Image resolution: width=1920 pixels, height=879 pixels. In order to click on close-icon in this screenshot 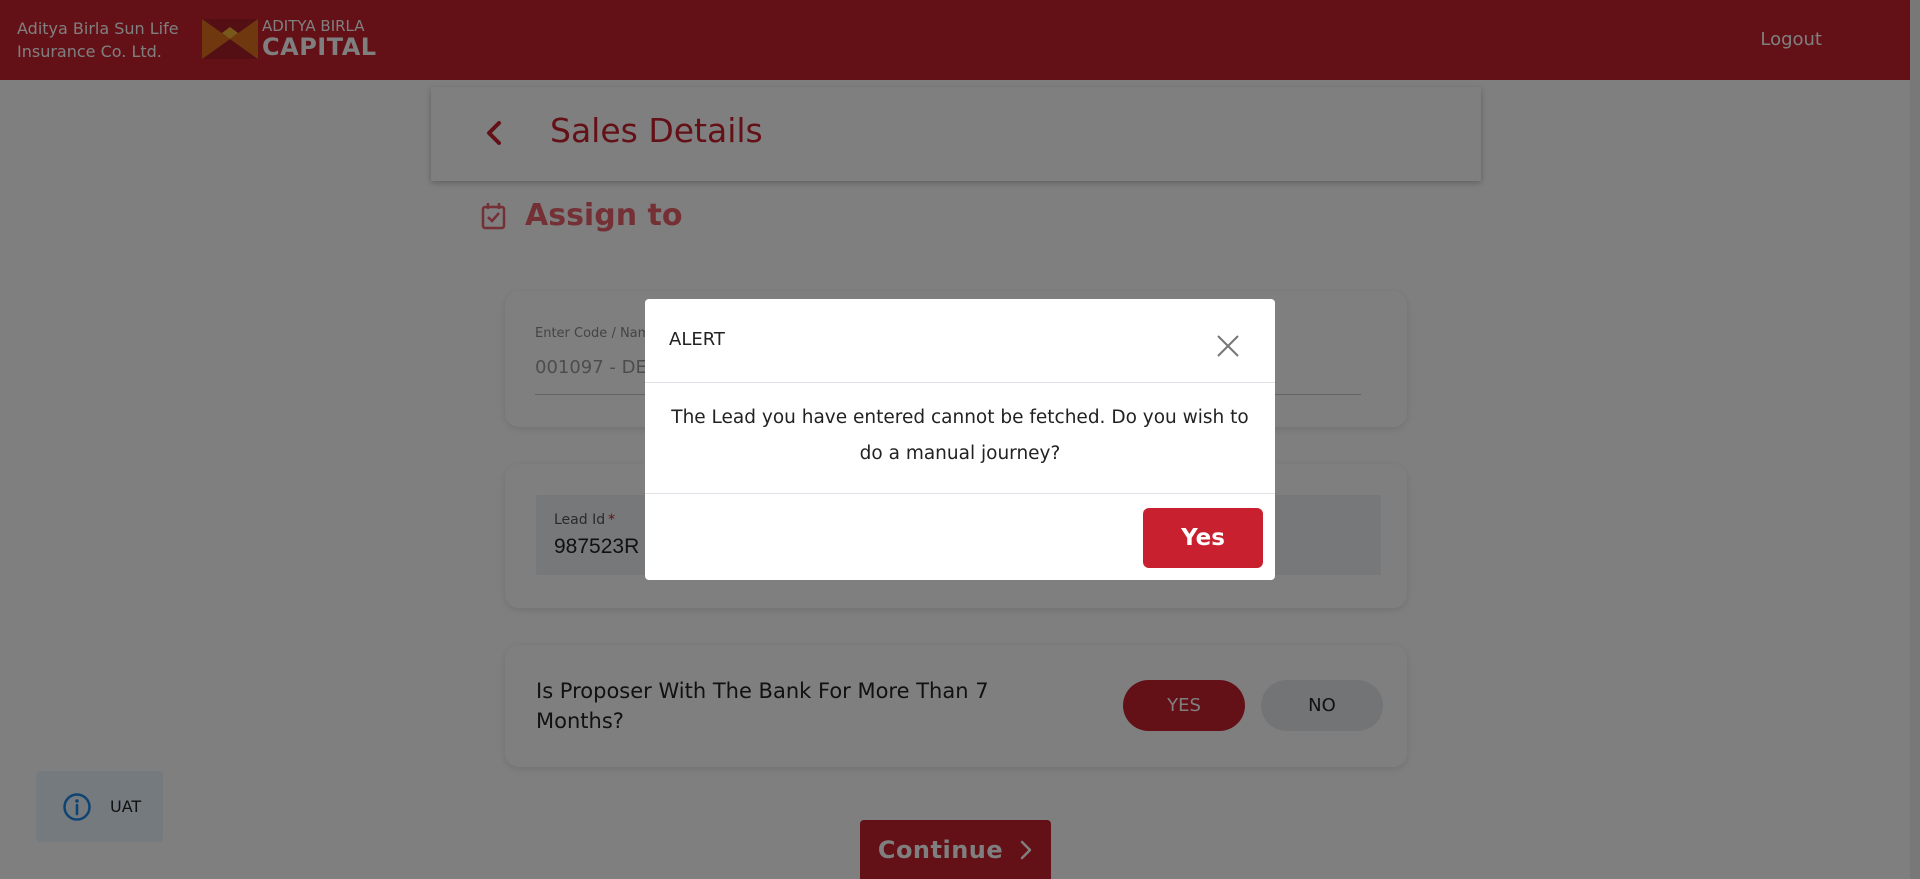, I will do `click(1228, 346)`.